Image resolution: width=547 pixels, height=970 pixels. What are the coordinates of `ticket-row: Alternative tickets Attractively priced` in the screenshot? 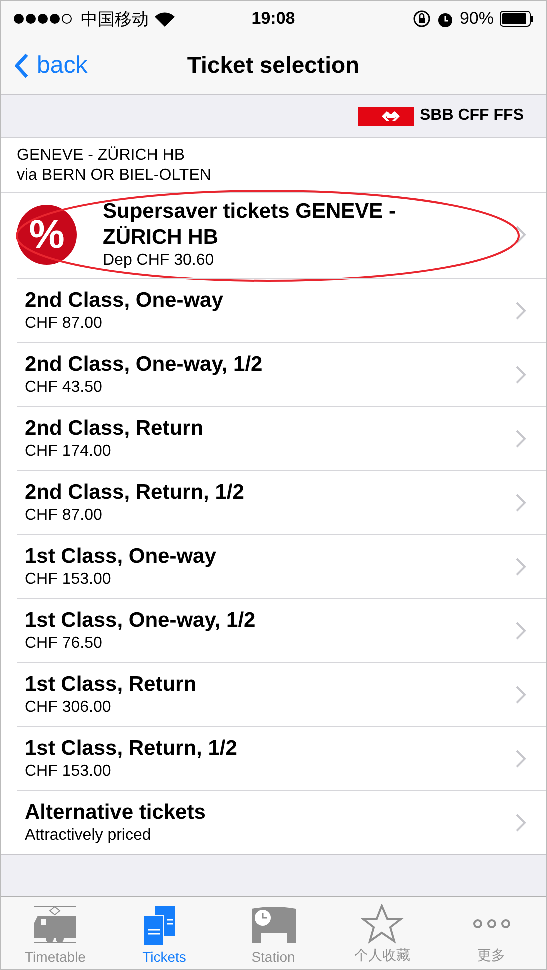 It's located at (281, 822).